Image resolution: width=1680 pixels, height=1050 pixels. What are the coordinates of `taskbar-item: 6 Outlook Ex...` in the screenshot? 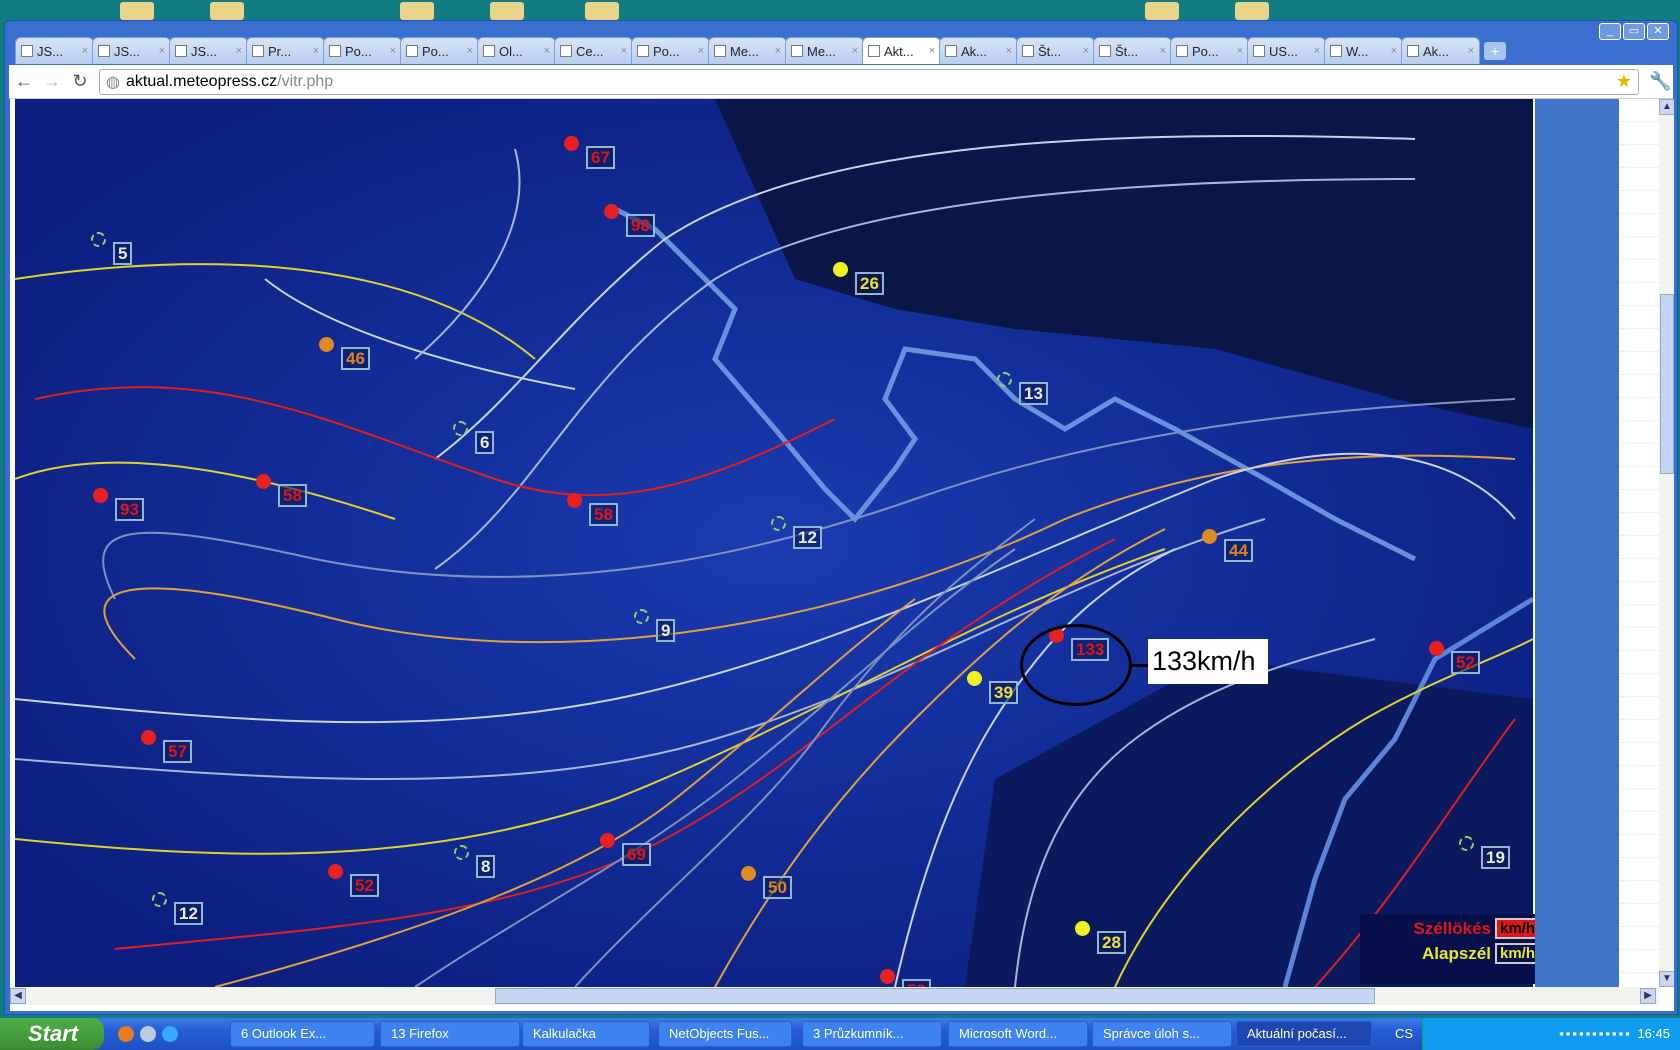 It's located at (302, 1034).